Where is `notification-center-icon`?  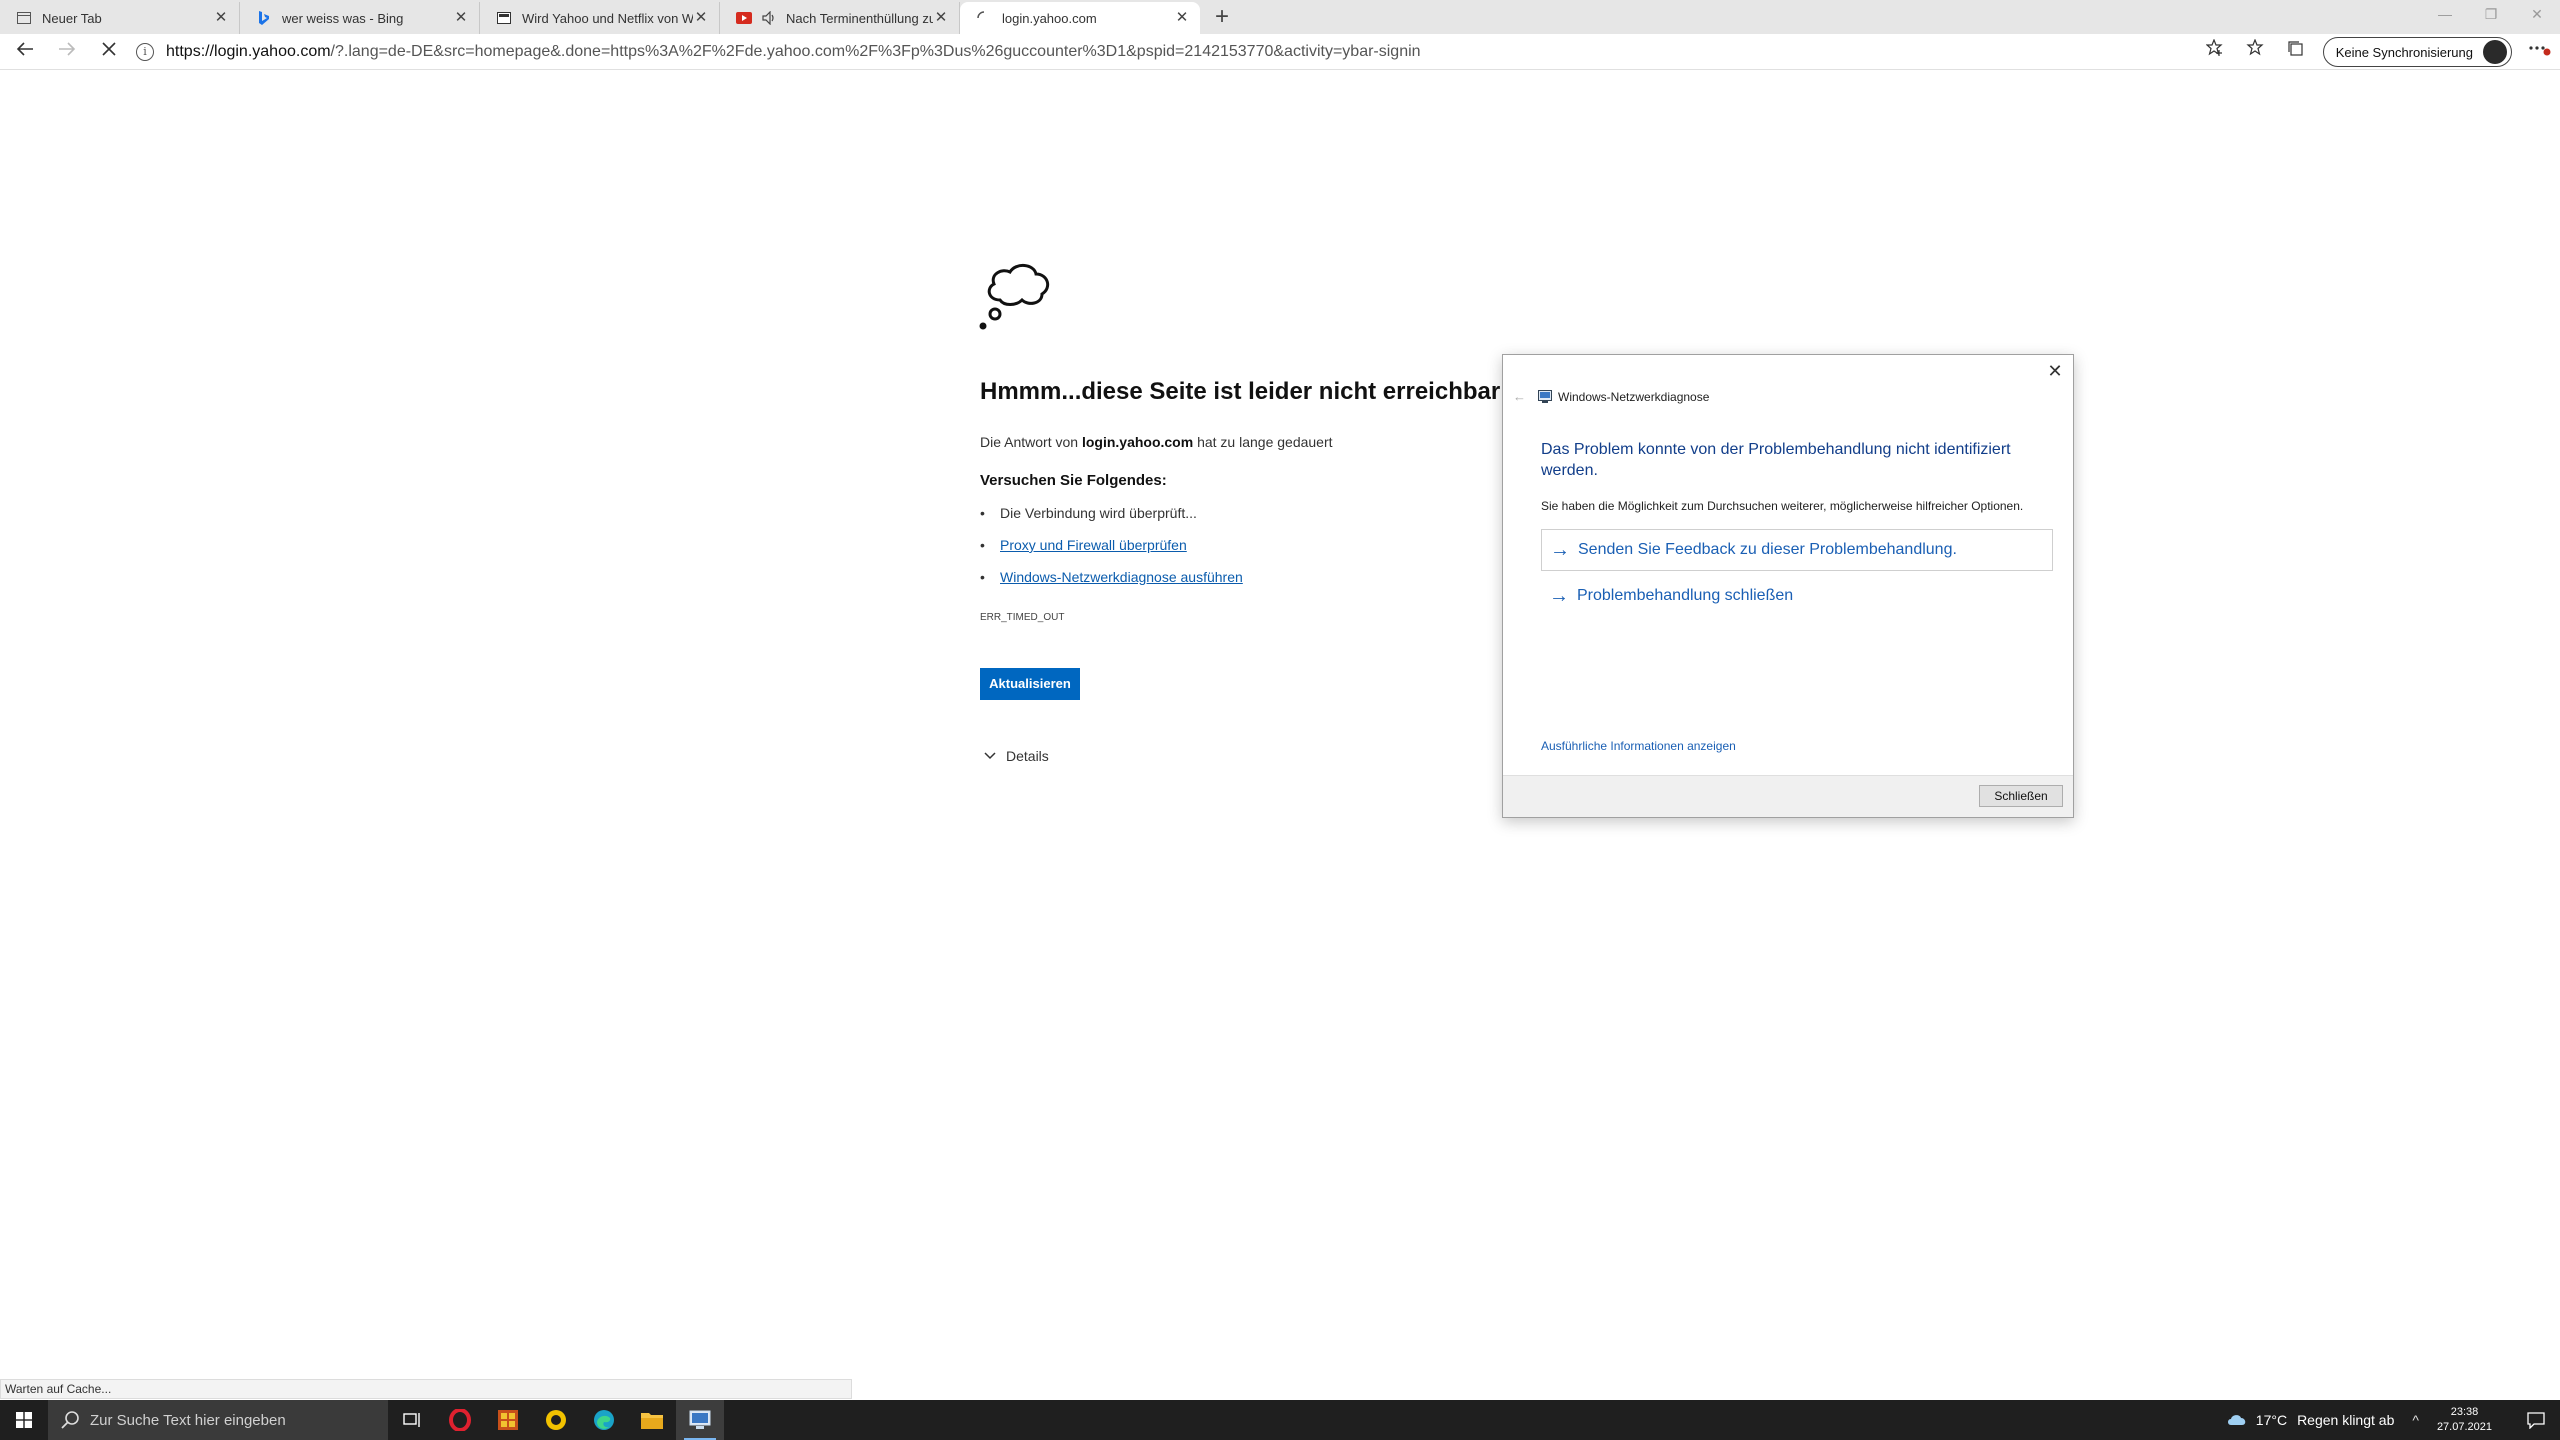 notification-center-icon is located at coordinates (2536, 1420).